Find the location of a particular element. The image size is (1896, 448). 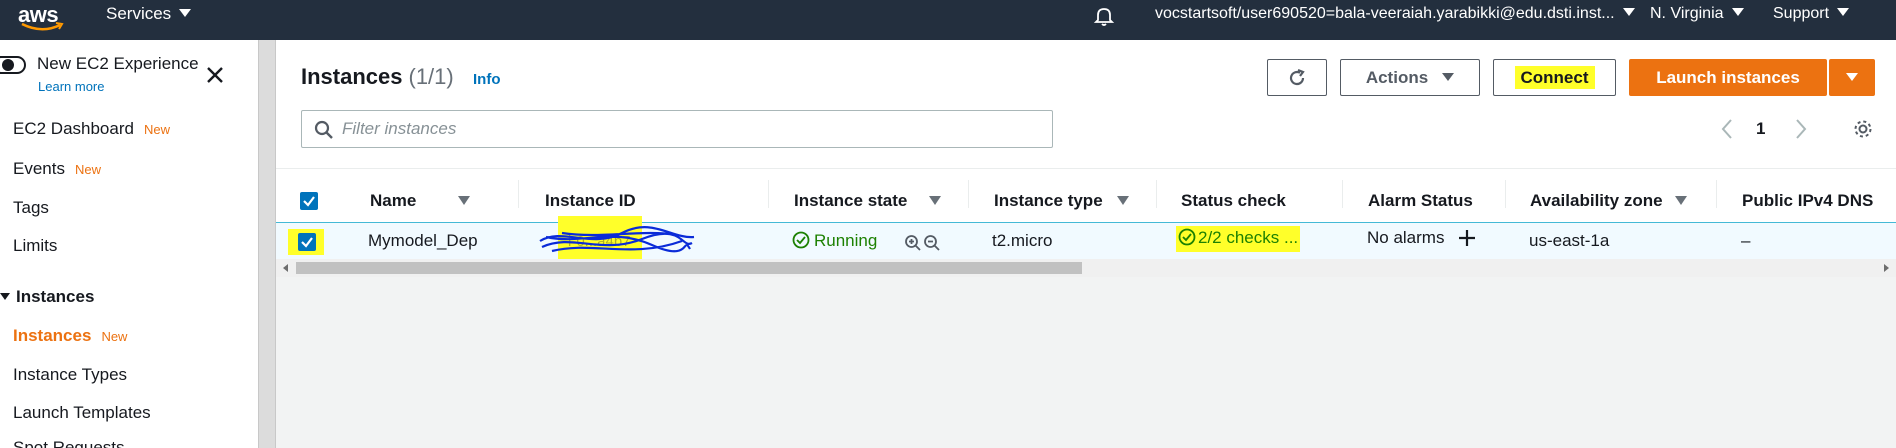

column-header-public-ipv4-dns: Public IPv4 DNS is located at coordinates (1807, 201).